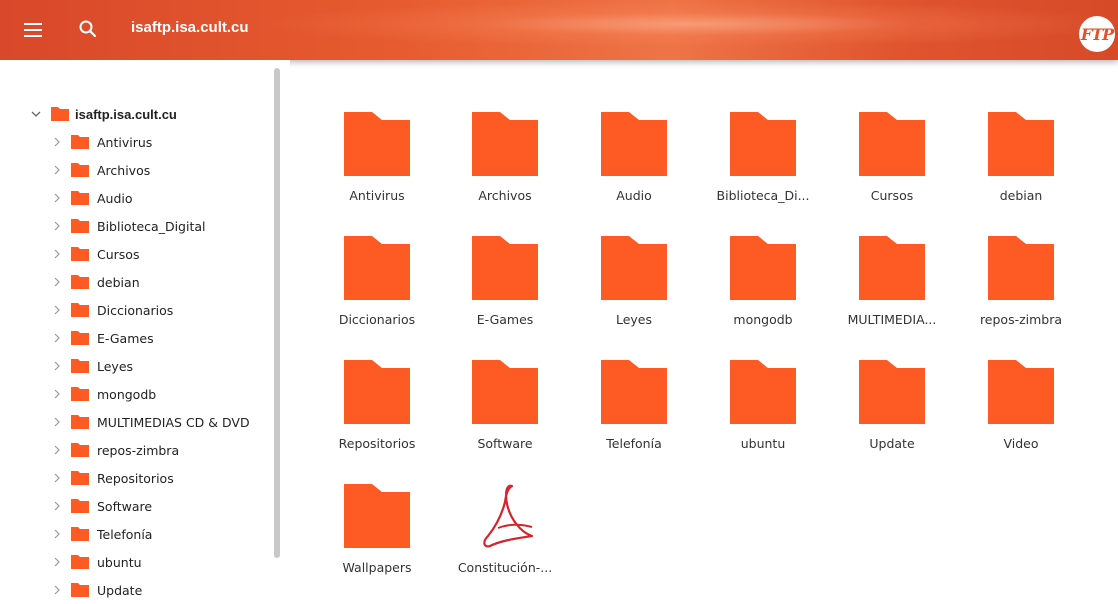 Image resolution: width=1118 pixels, height=604 pixels. Describe the element at coordinates (756, 379) in the screenshot. I see `grid-folder: ubuntu` at that location.